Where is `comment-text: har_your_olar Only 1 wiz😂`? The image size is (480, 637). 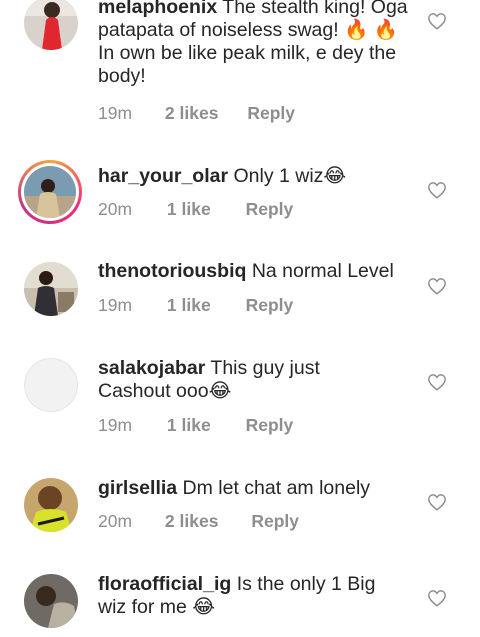
comment-text: har_your_olar Only 1 wiz😂 is located at coordinates (258, 176).